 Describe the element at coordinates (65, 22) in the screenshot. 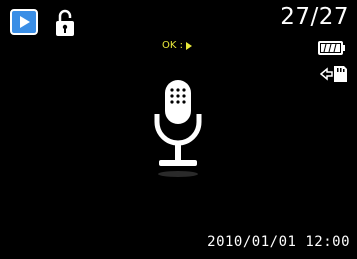

I see `lock-icon` at that location.